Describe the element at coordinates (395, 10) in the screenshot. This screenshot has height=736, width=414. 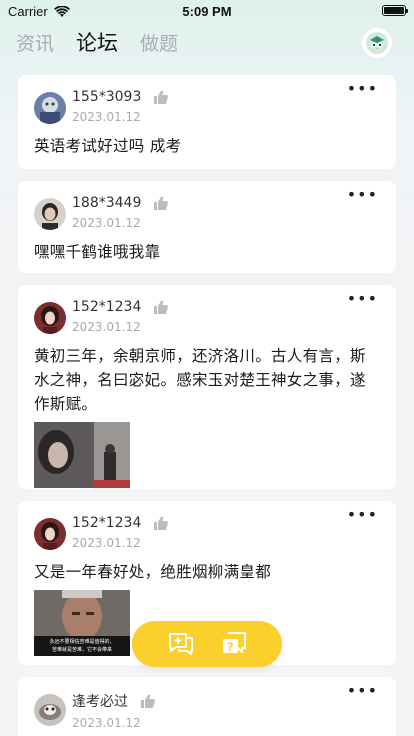
I see `battery-icon` at that location.